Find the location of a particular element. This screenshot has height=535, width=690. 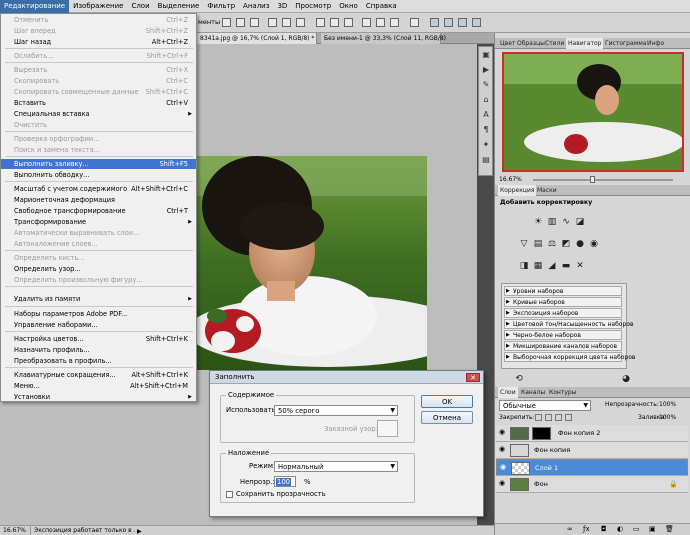

lock-all-icon is located at coordinates (568, 417).